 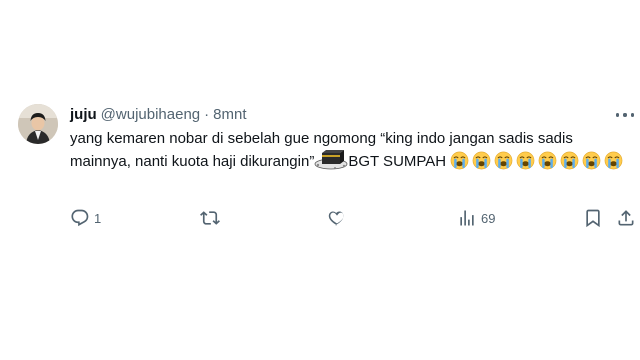 What do you see at coordinates (397, 161) in the screenshot?
I see `tweet-text-shout: BGT SUMPAH` at bounding box center [397, 161].